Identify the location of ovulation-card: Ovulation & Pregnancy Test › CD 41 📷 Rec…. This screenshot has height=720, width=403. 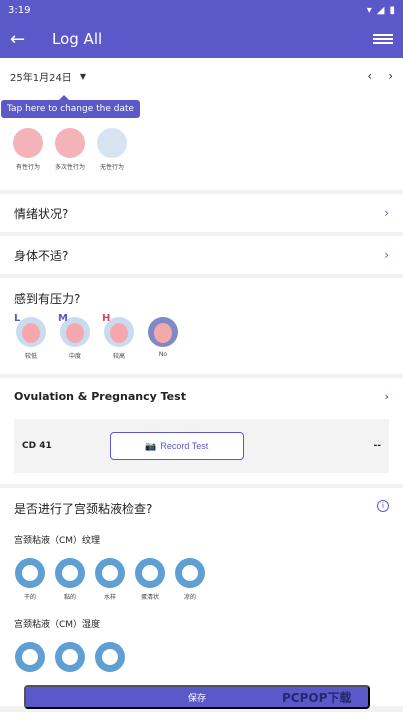
(201, 431).